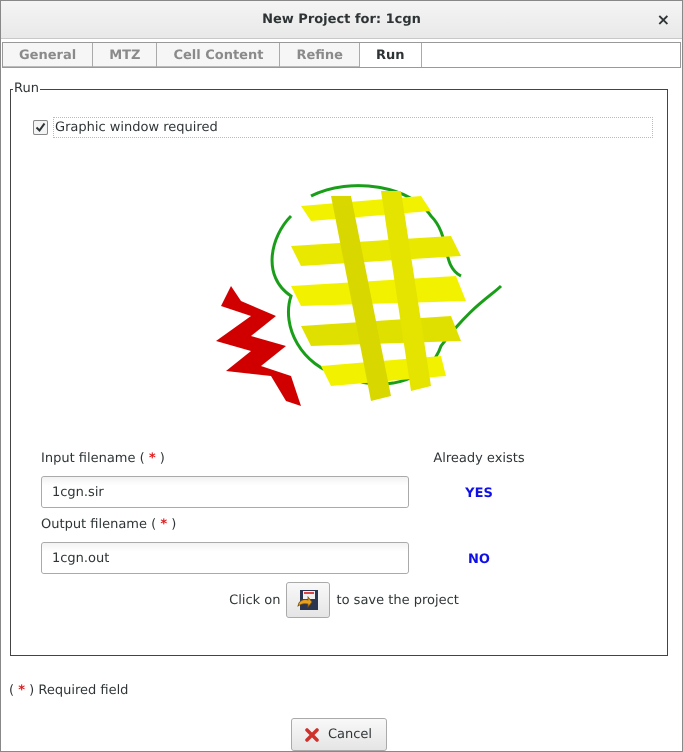 The height and width of the screenshot is (752, 683). Describe the element at coordinates (225, 492) in the screenshot. I see `filename-field: 1cgn.sir` at that location.